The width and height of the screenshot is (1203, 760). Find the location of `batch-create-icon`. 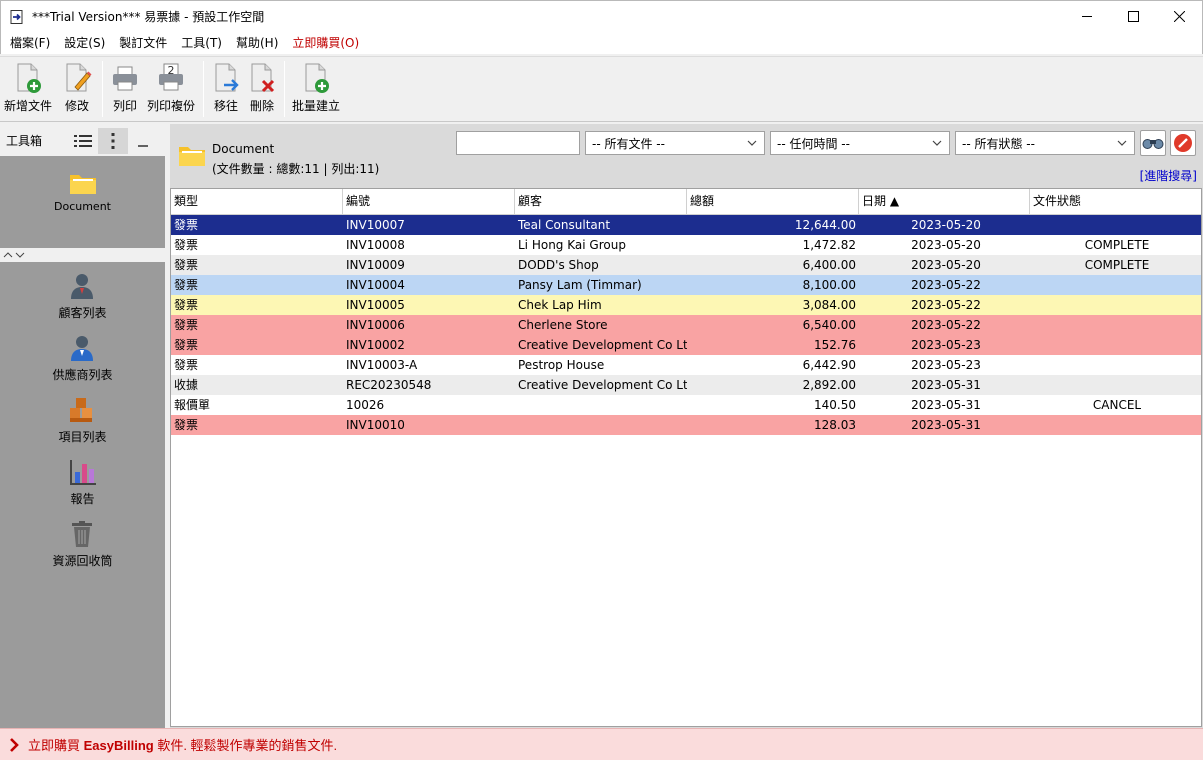

batch-create-icon is located at coordinates (317, 78).